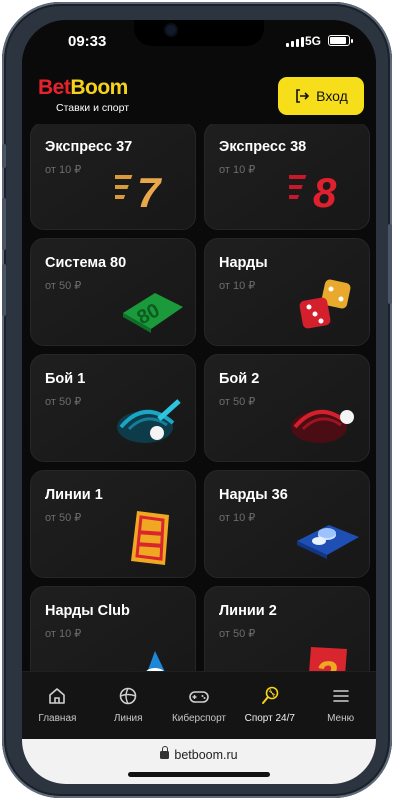 Image resolution: width=394 pixels, height=800 pixels. I want to click on browser-url-bar: betboom.ru, so click(199, 761).